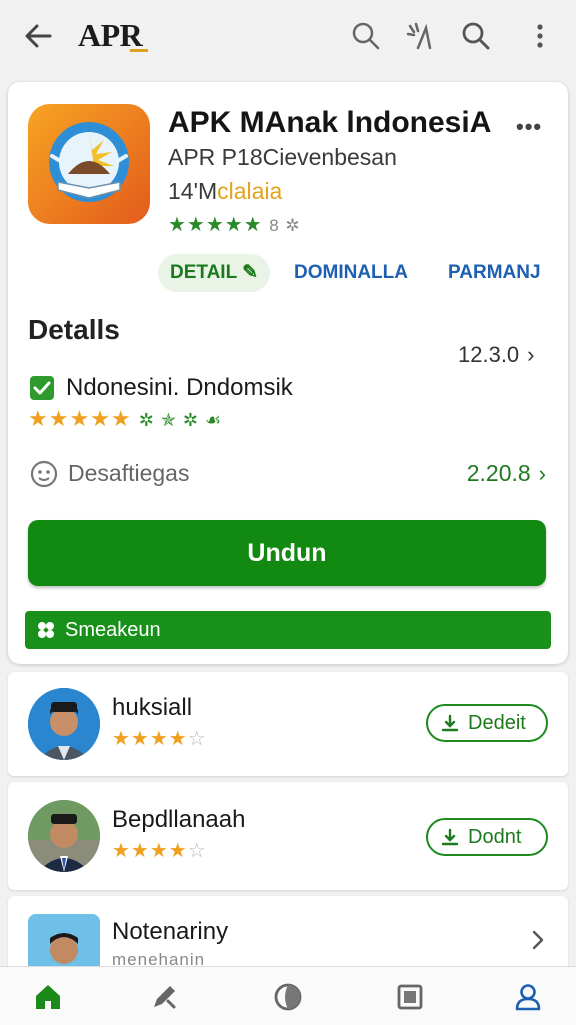  What do you see at coordinates (170, 931) in the screenshot?
I see `list-item-title: Notenariny` at bounding box center [170, 931].